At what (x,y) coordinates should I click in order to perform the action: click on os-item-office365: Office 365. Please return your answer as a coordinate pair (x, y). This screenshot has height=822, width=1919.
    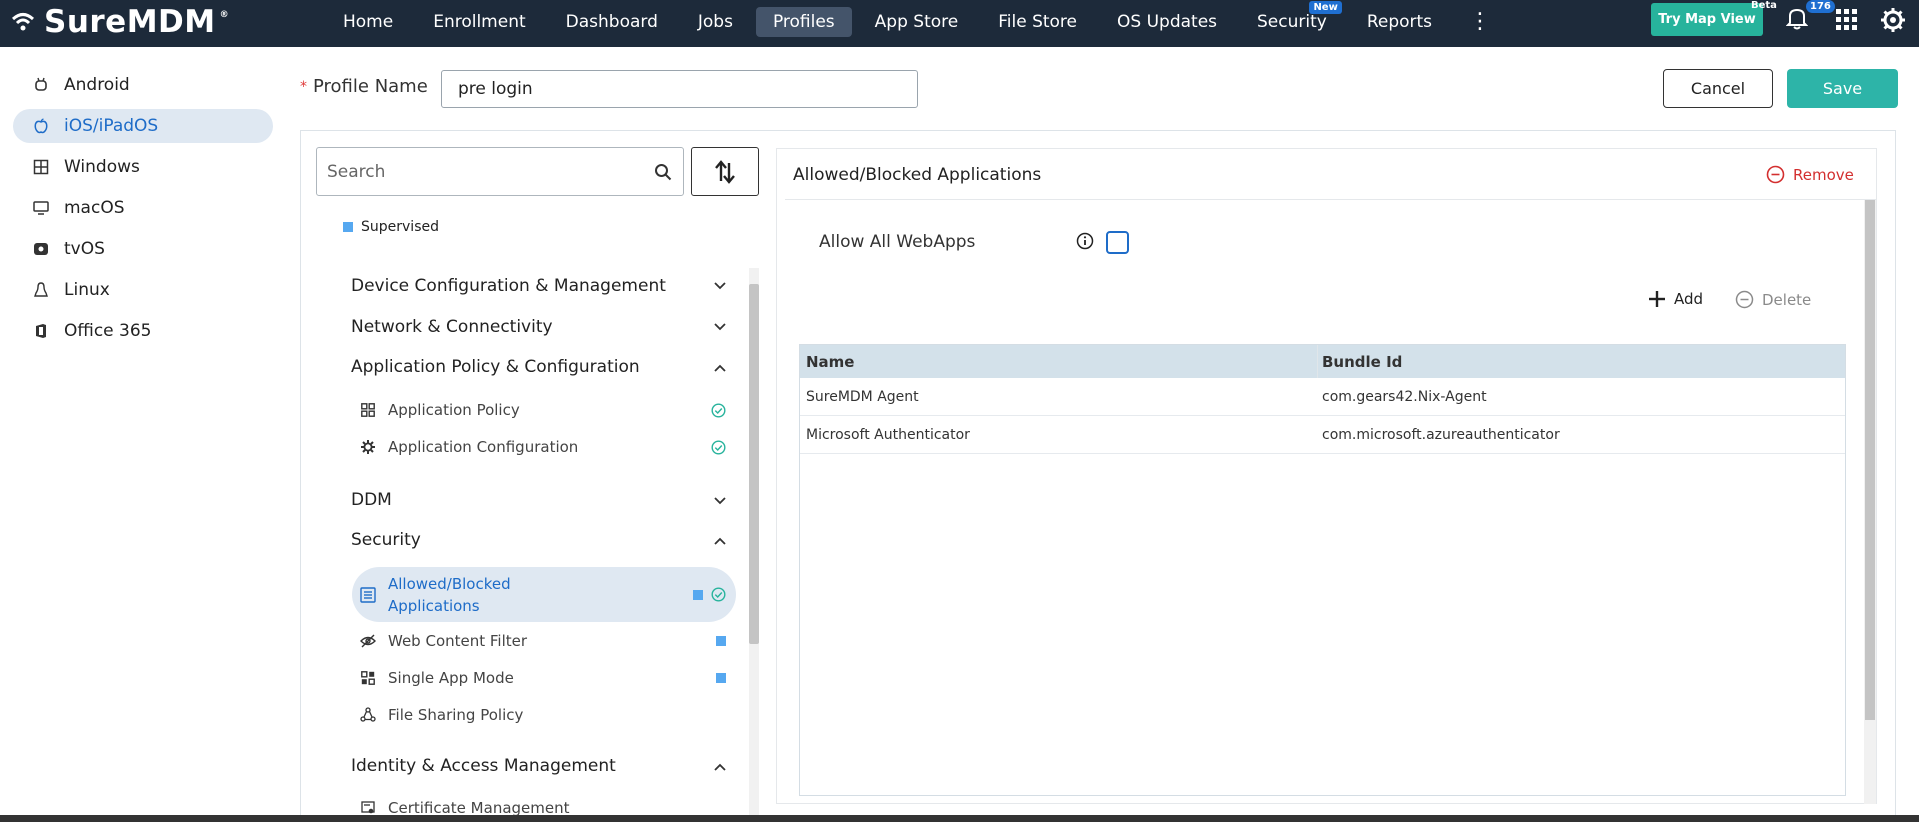
    Looking at the image, I should click on (143, 331).